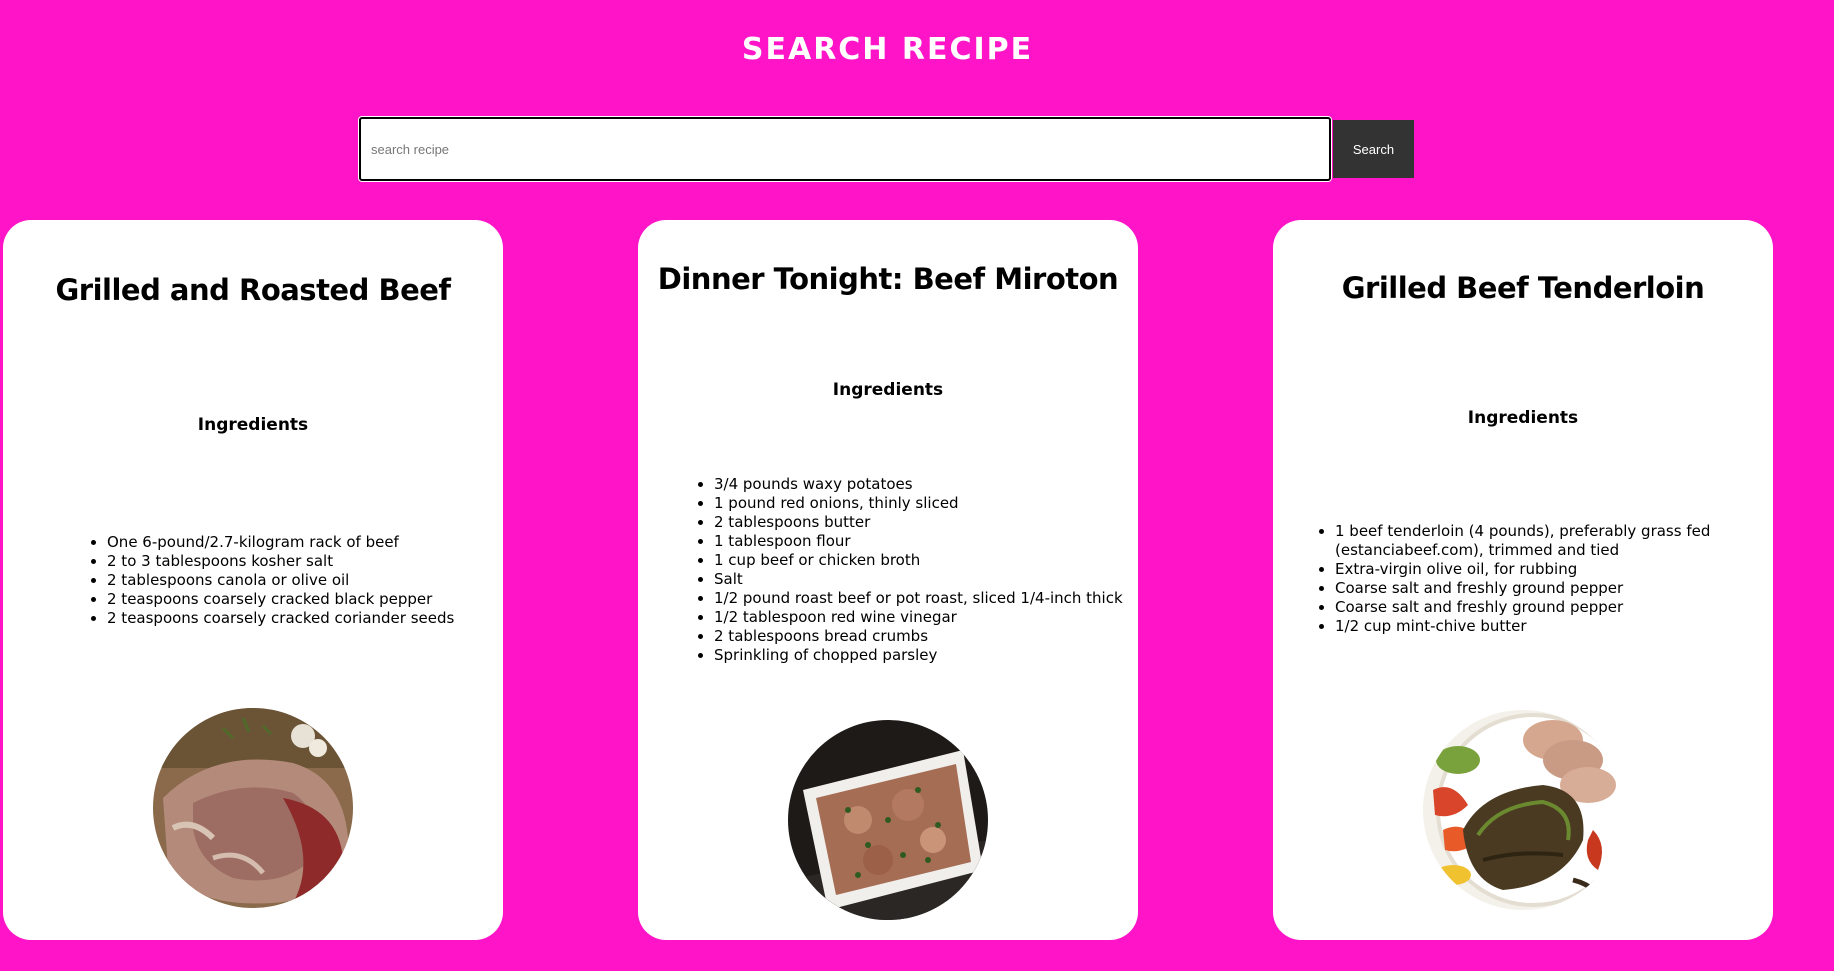 The image size is (1834, 971). I want to click on list-item: Salt, so click(929, 579).